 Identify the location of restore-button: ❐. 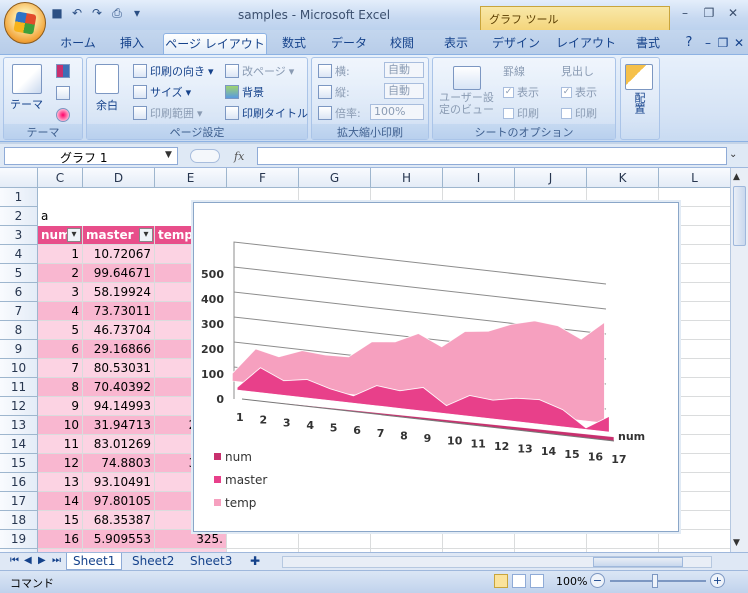
(709, 13).